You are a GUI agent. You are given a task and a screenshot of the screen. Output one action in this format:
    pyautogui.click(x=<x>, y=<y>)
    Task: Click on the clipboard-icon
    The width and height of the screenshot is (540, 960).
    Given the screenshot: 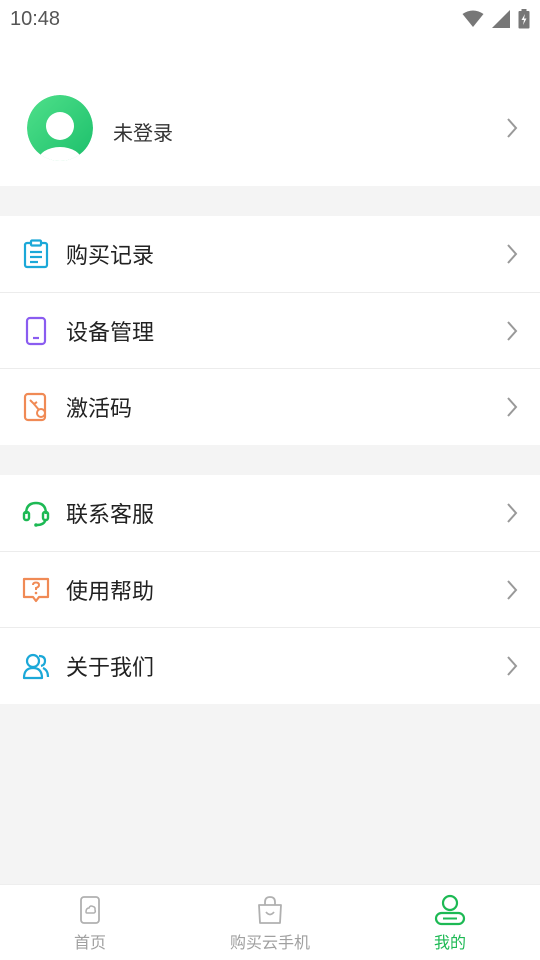 What is the action you would take?
    pyautogui.click(x=36, y=254)
    